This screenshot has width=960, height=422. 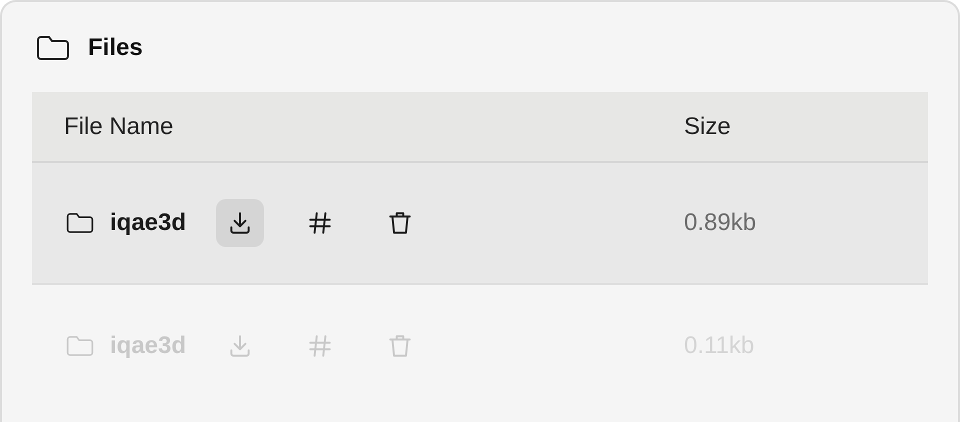 I want to click on column-header: File Name, so click(x=119, y=127).